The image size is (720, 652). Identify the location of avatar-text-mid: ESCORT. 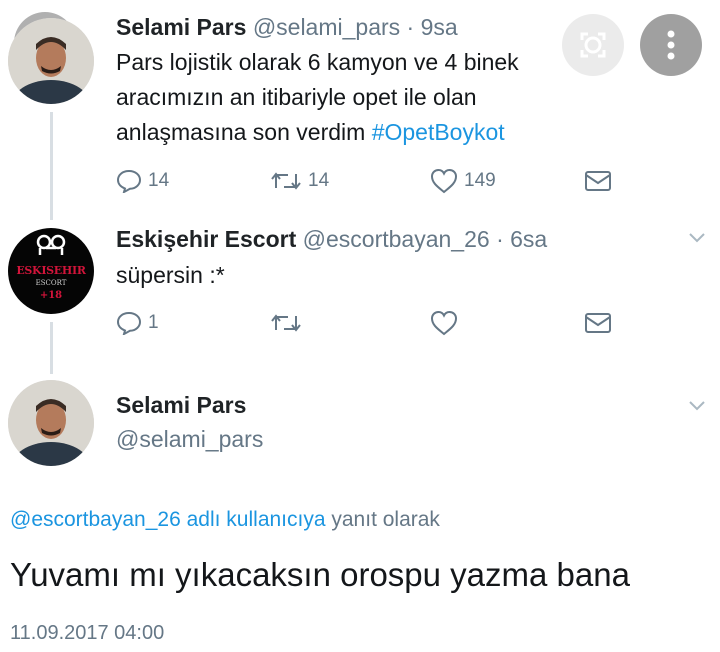
(51, 283).